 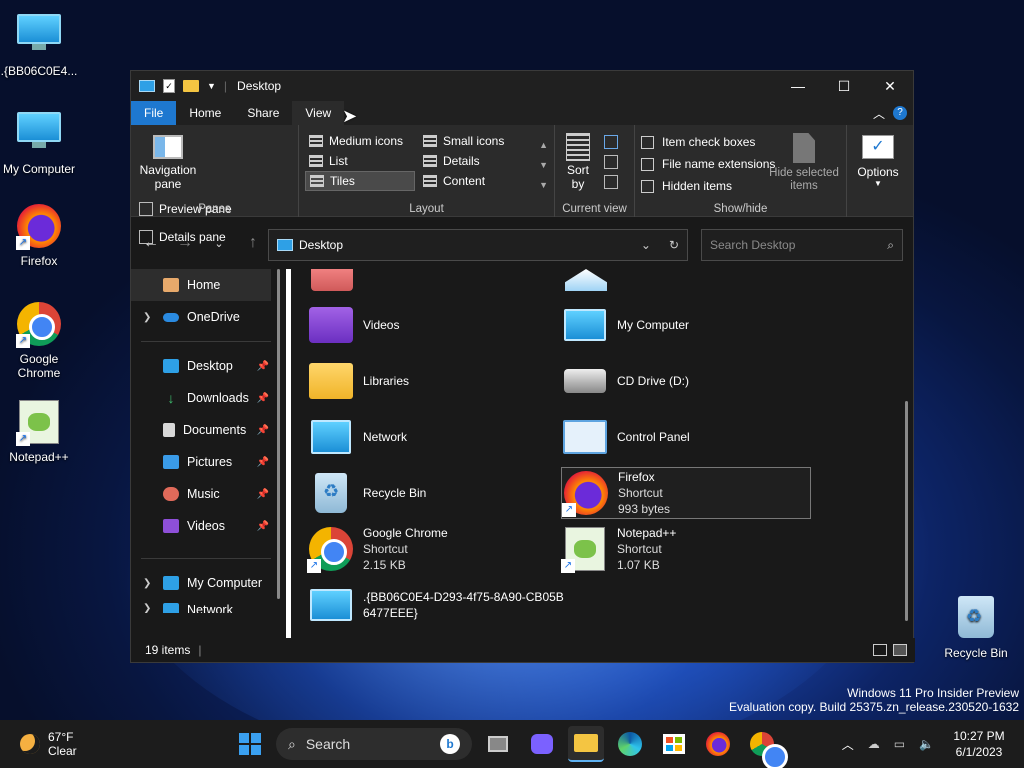 What do you see at coordinates (586, 280) in the screenshot?
I see `pictures-folder-icon` at bounding box center [586, 280].